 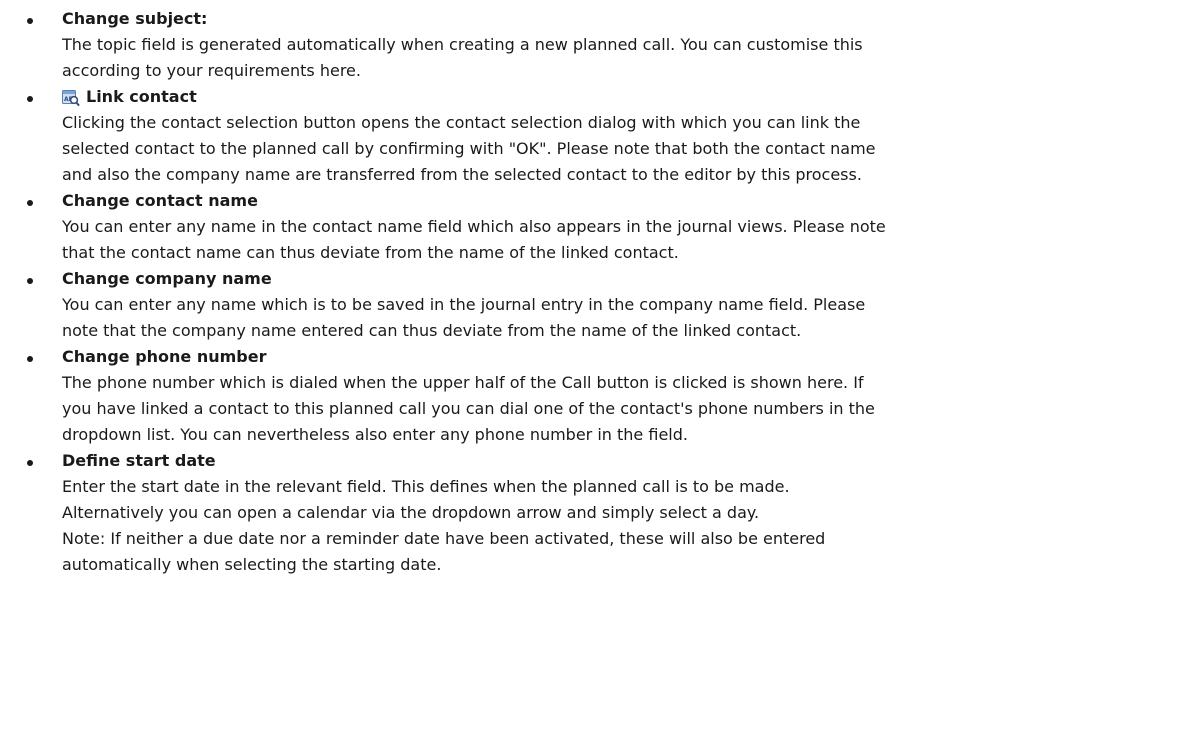 What do you see at coordinates (167, 278) in the screenshot?
I see `item-heading-text: Change company name` at bounding box center [167, 278].